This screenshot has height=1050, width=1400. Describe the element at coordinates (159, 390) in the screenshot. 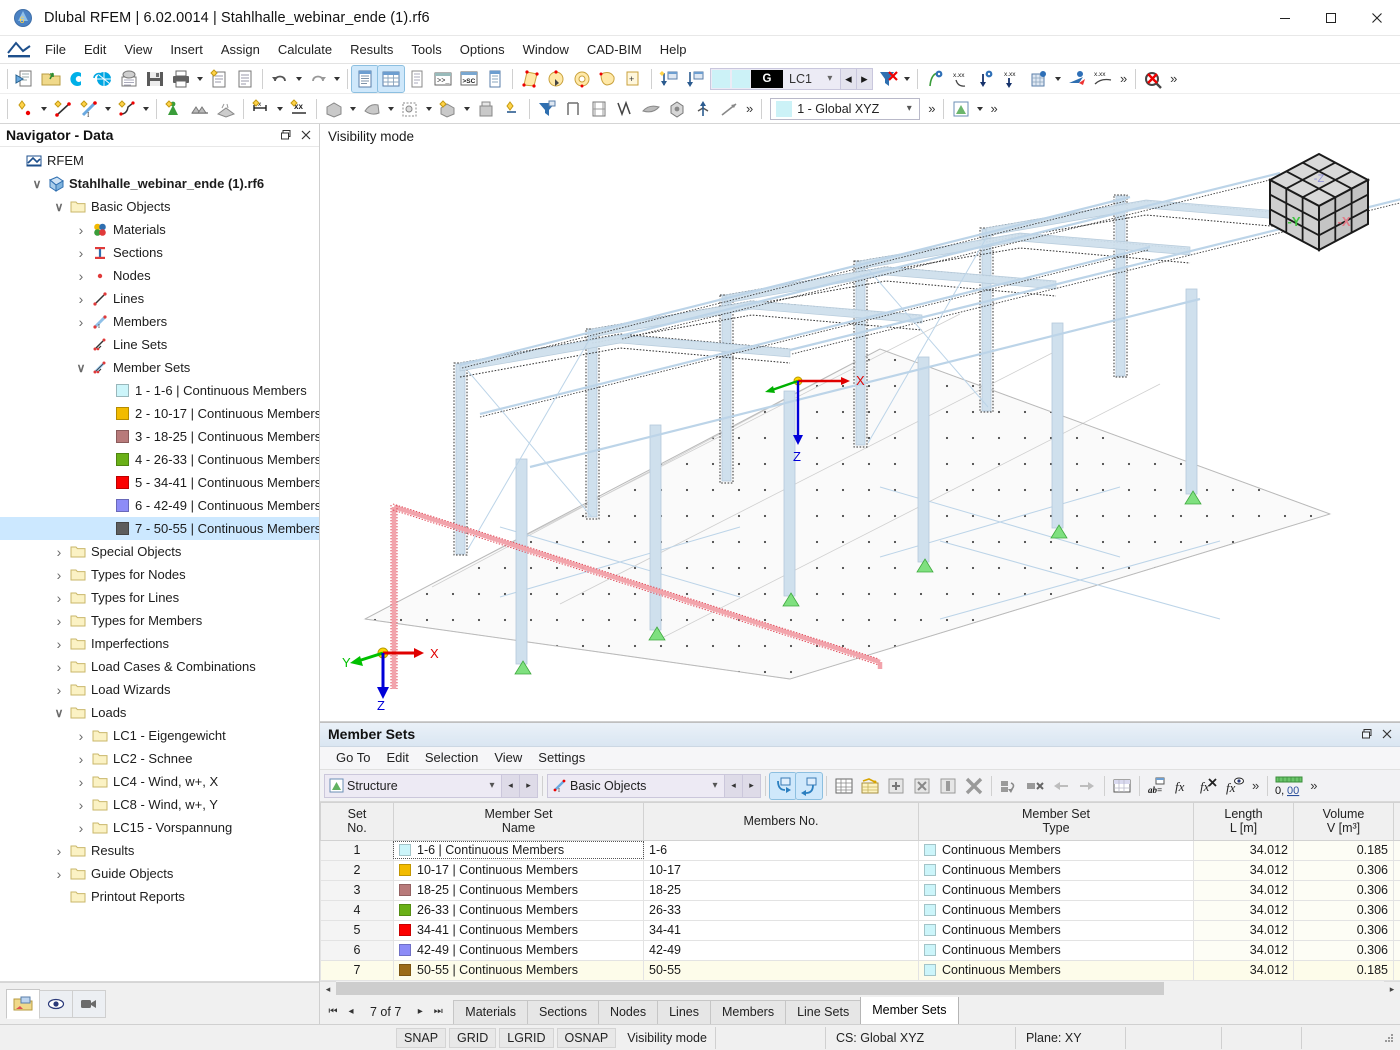

I see `tree-item: 1 - 1-6 | Continuous Members` at that location.